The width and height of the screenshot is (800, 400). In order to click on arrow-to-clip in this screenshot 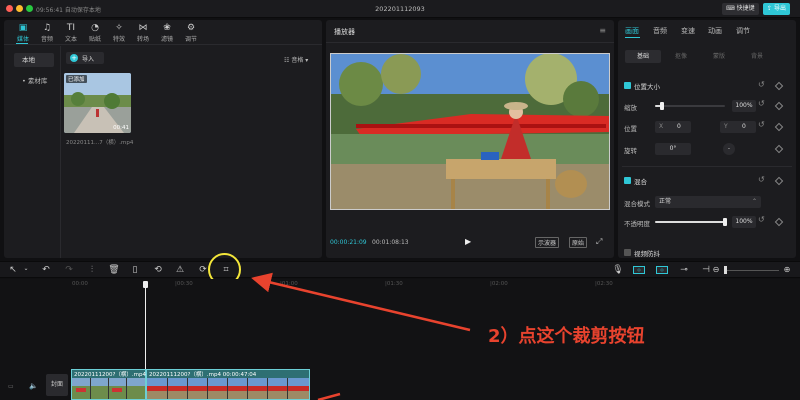, I will do `click(329, 396)`.